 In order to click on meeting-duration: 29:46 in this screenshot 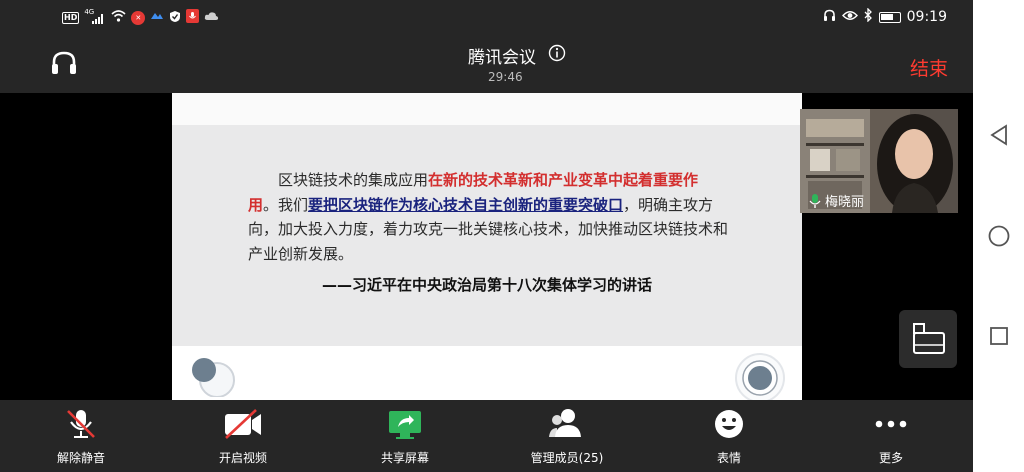, I will do `click(505, 77)`.